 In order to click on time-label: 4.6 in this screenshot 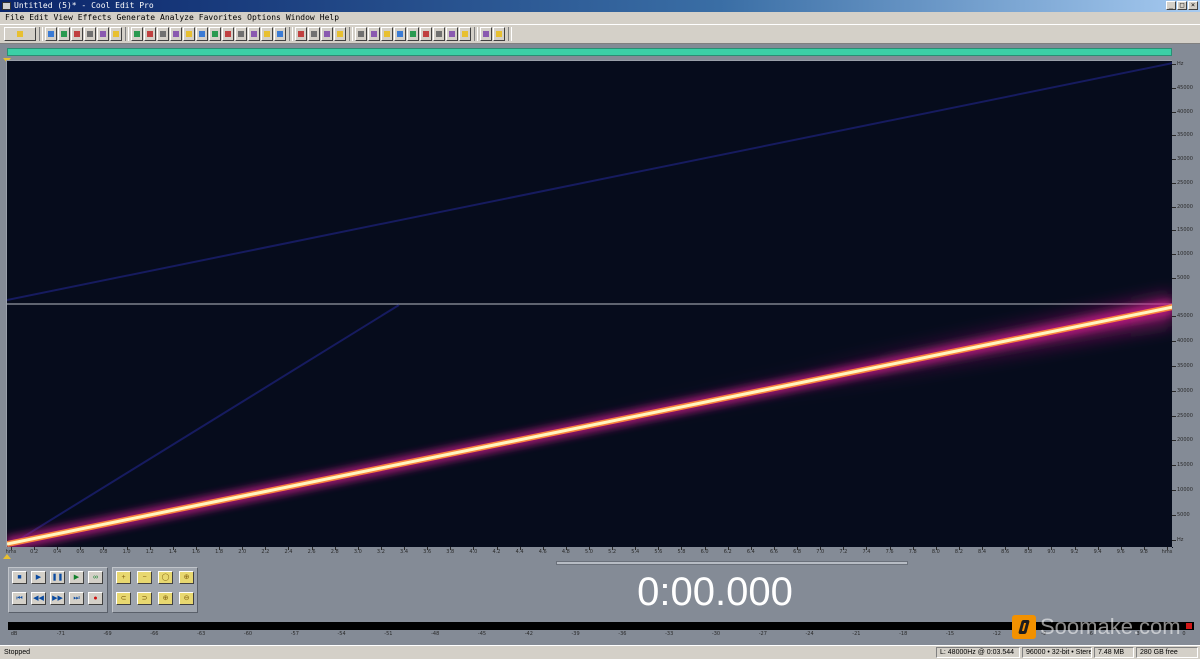, I will do `click(542, 552)`.